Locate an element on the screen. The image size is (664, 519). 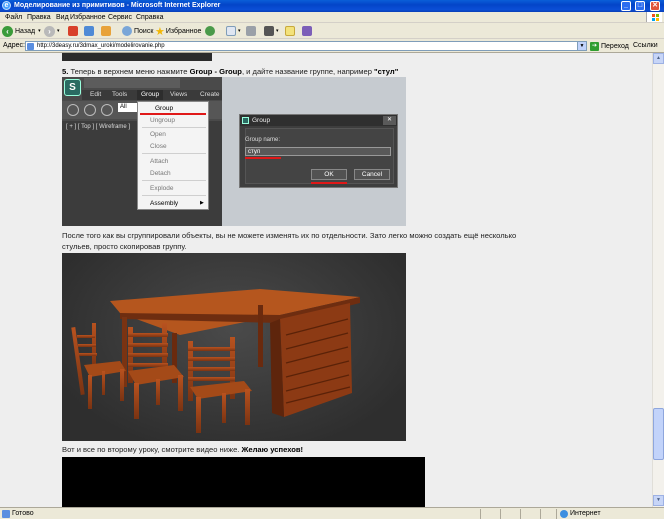
refresh-button is located at coordinates (89, 31).